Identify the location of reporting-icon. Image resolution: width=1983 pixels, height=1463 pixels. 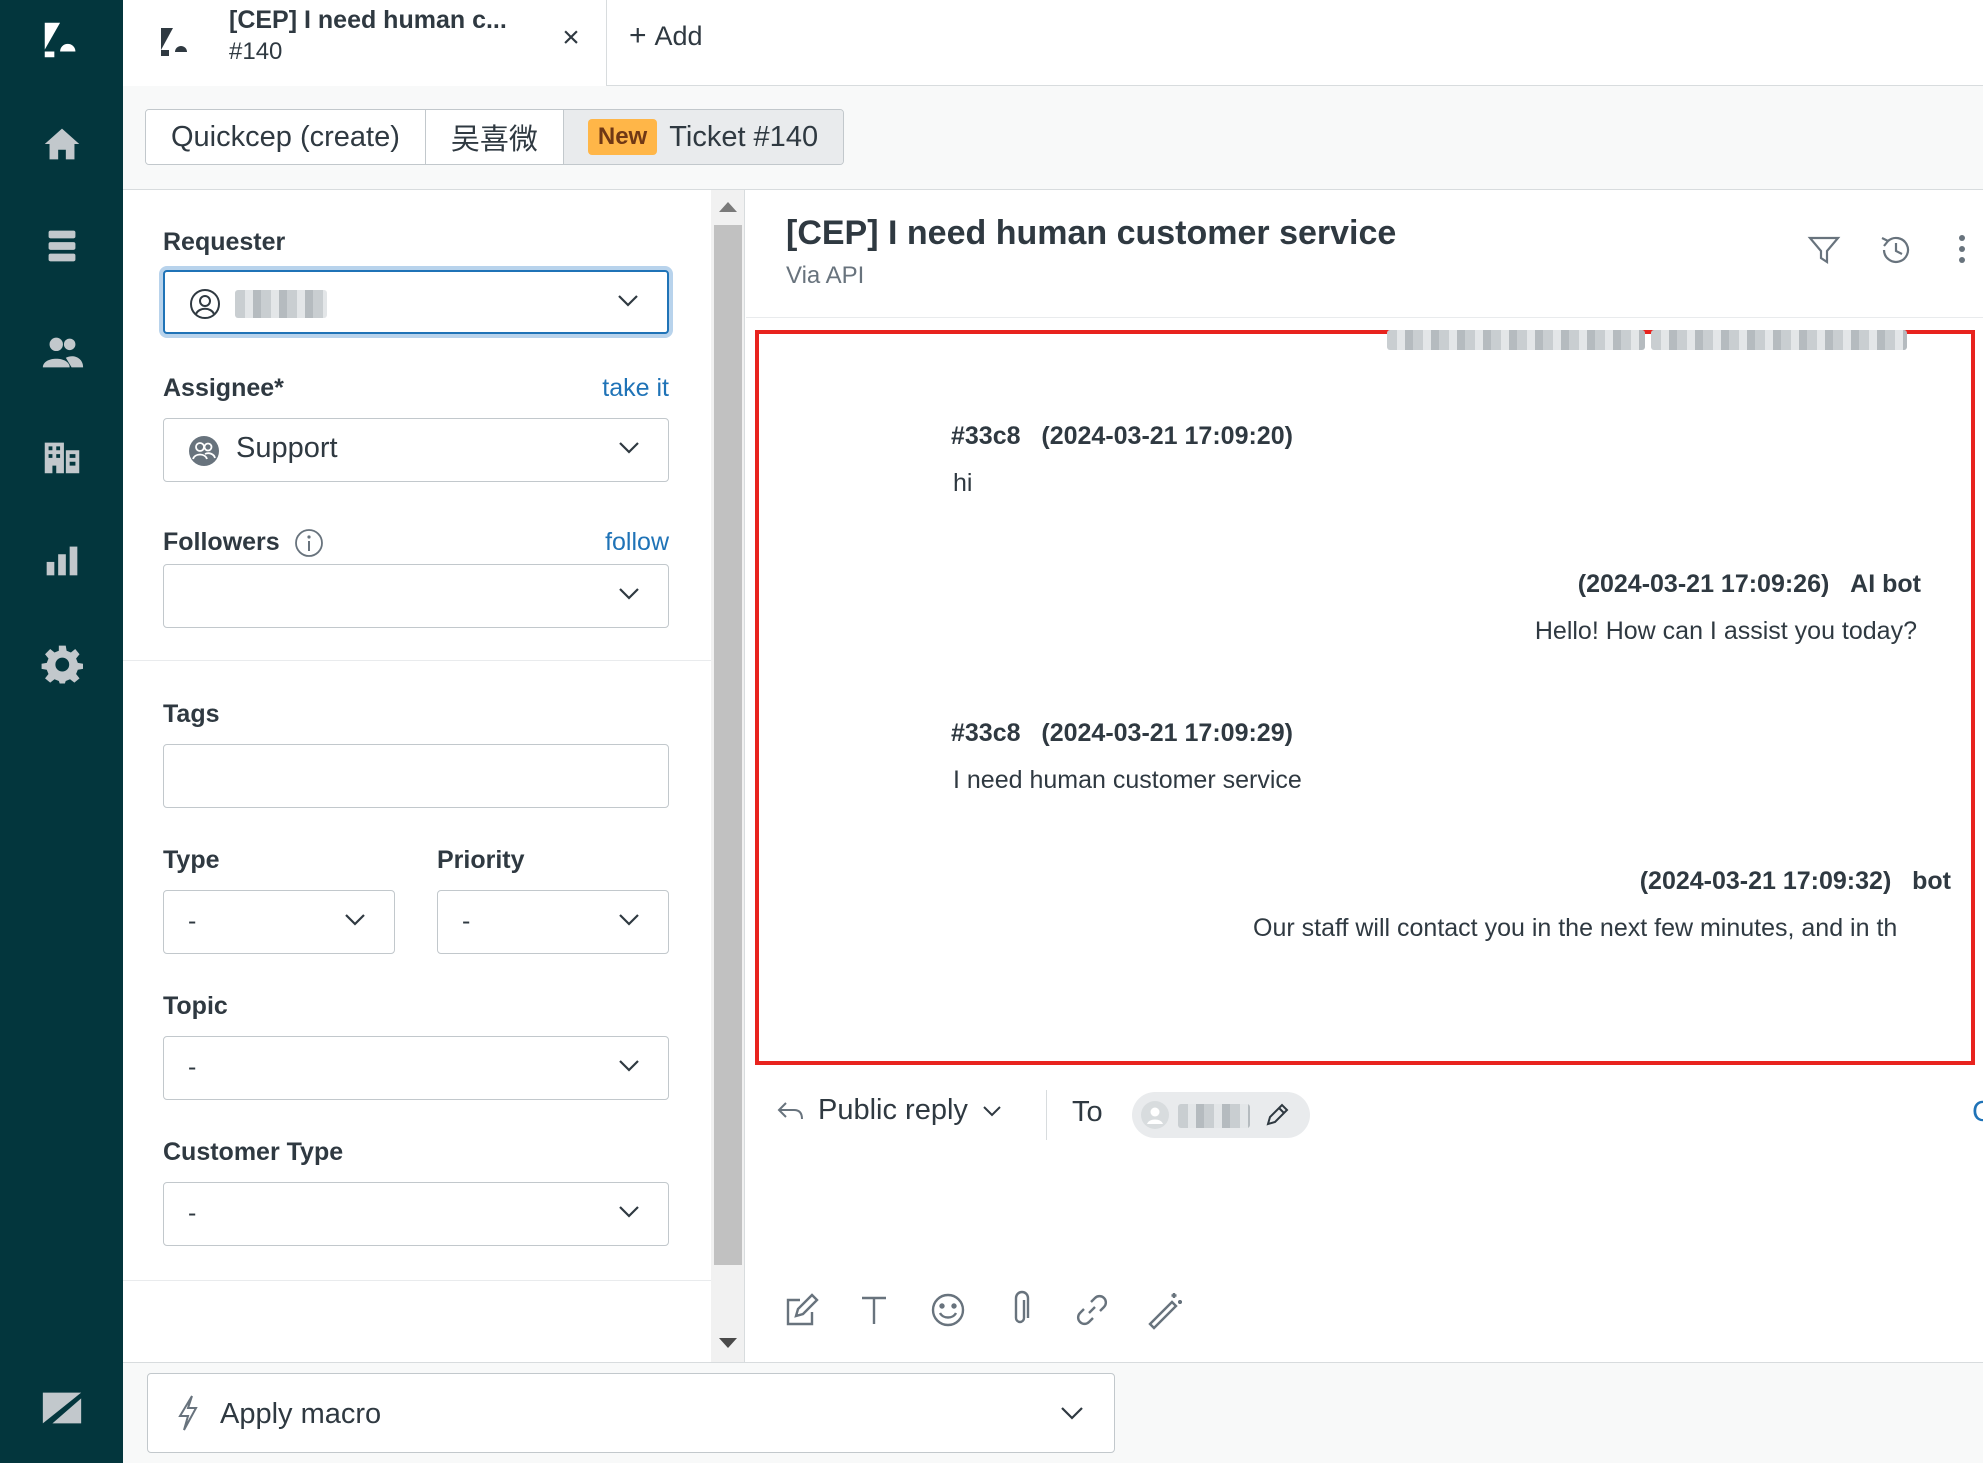
(62, 560).